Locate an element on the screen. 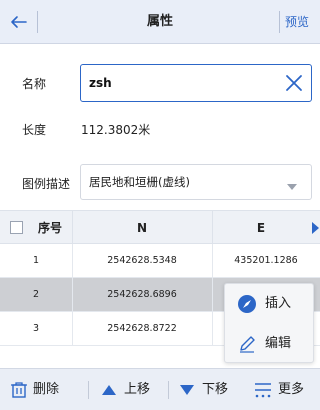  triangle-down-icon is located at coordinates (187, 390).